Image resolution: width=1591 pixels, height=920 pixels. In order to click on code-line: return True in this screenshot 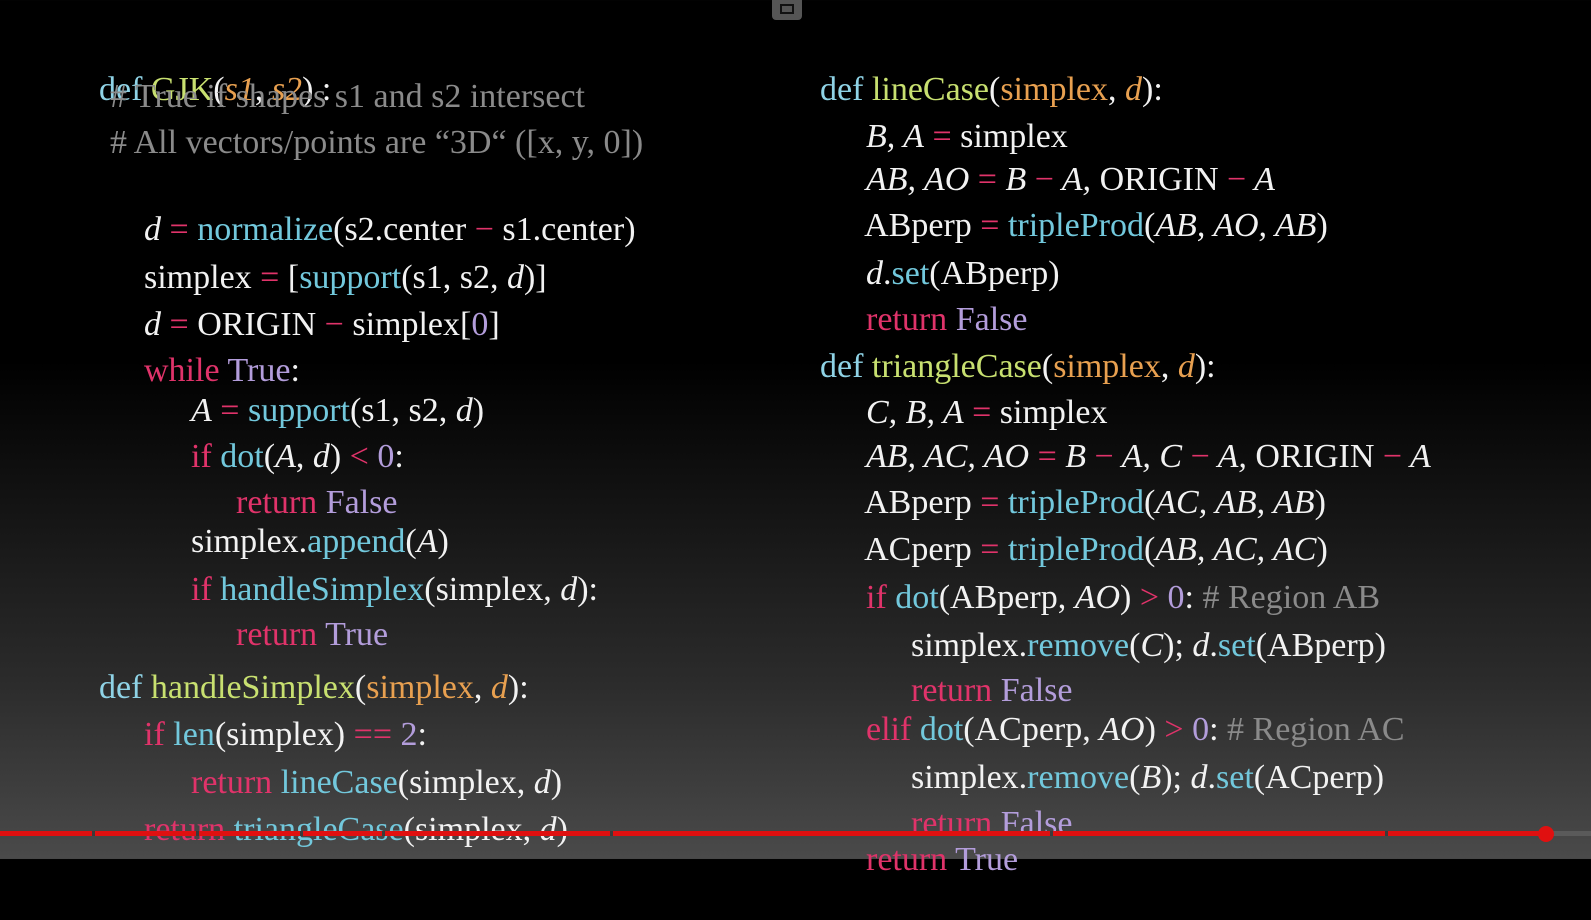, I will do `click(925, 860)`.